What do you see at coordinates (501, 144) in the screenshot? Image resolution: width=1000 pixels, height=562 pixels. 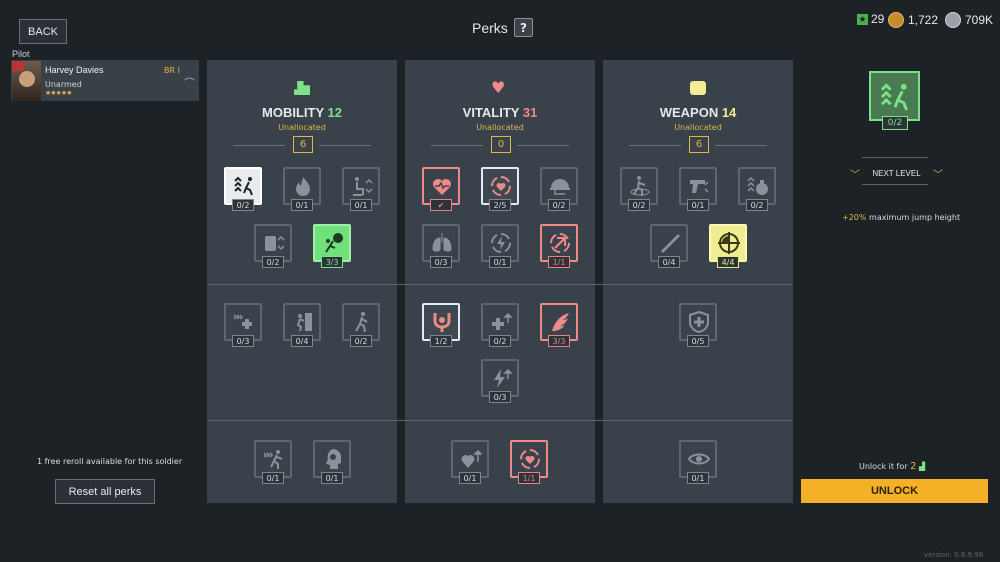 I see `vitality-points-box: 0` at bounding box center [501, 144].